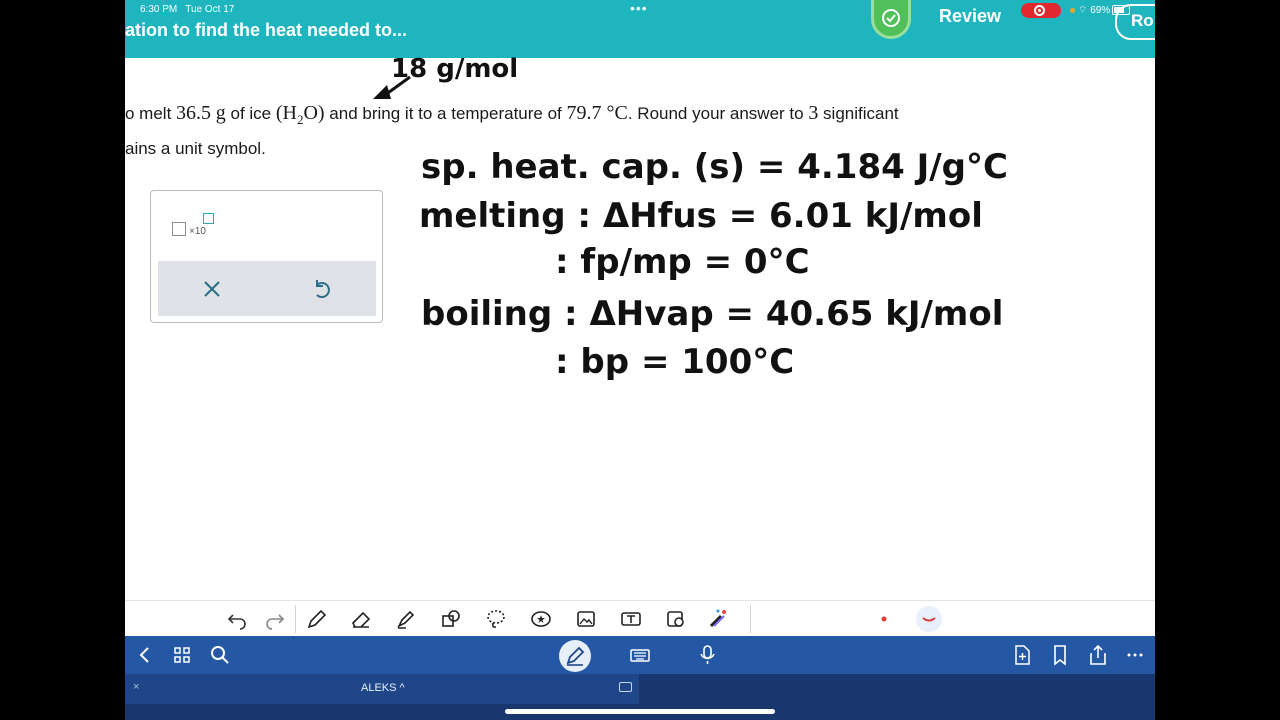 The height and width of the screenshot is (720, 1280). I want to click on pencil-icon, so click(575, 656).